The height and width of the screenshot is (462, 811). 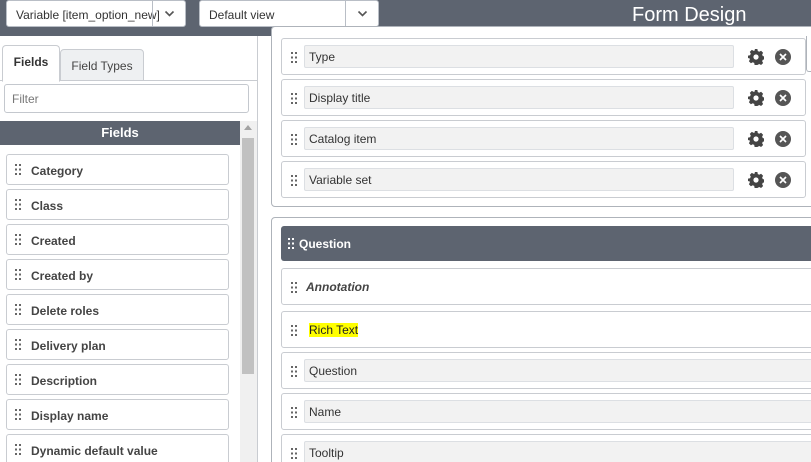 What do you see at coordinates (340, 180) in the screenshot?
I see `form-field-label: Variable set` at bounding box center [340, 180].